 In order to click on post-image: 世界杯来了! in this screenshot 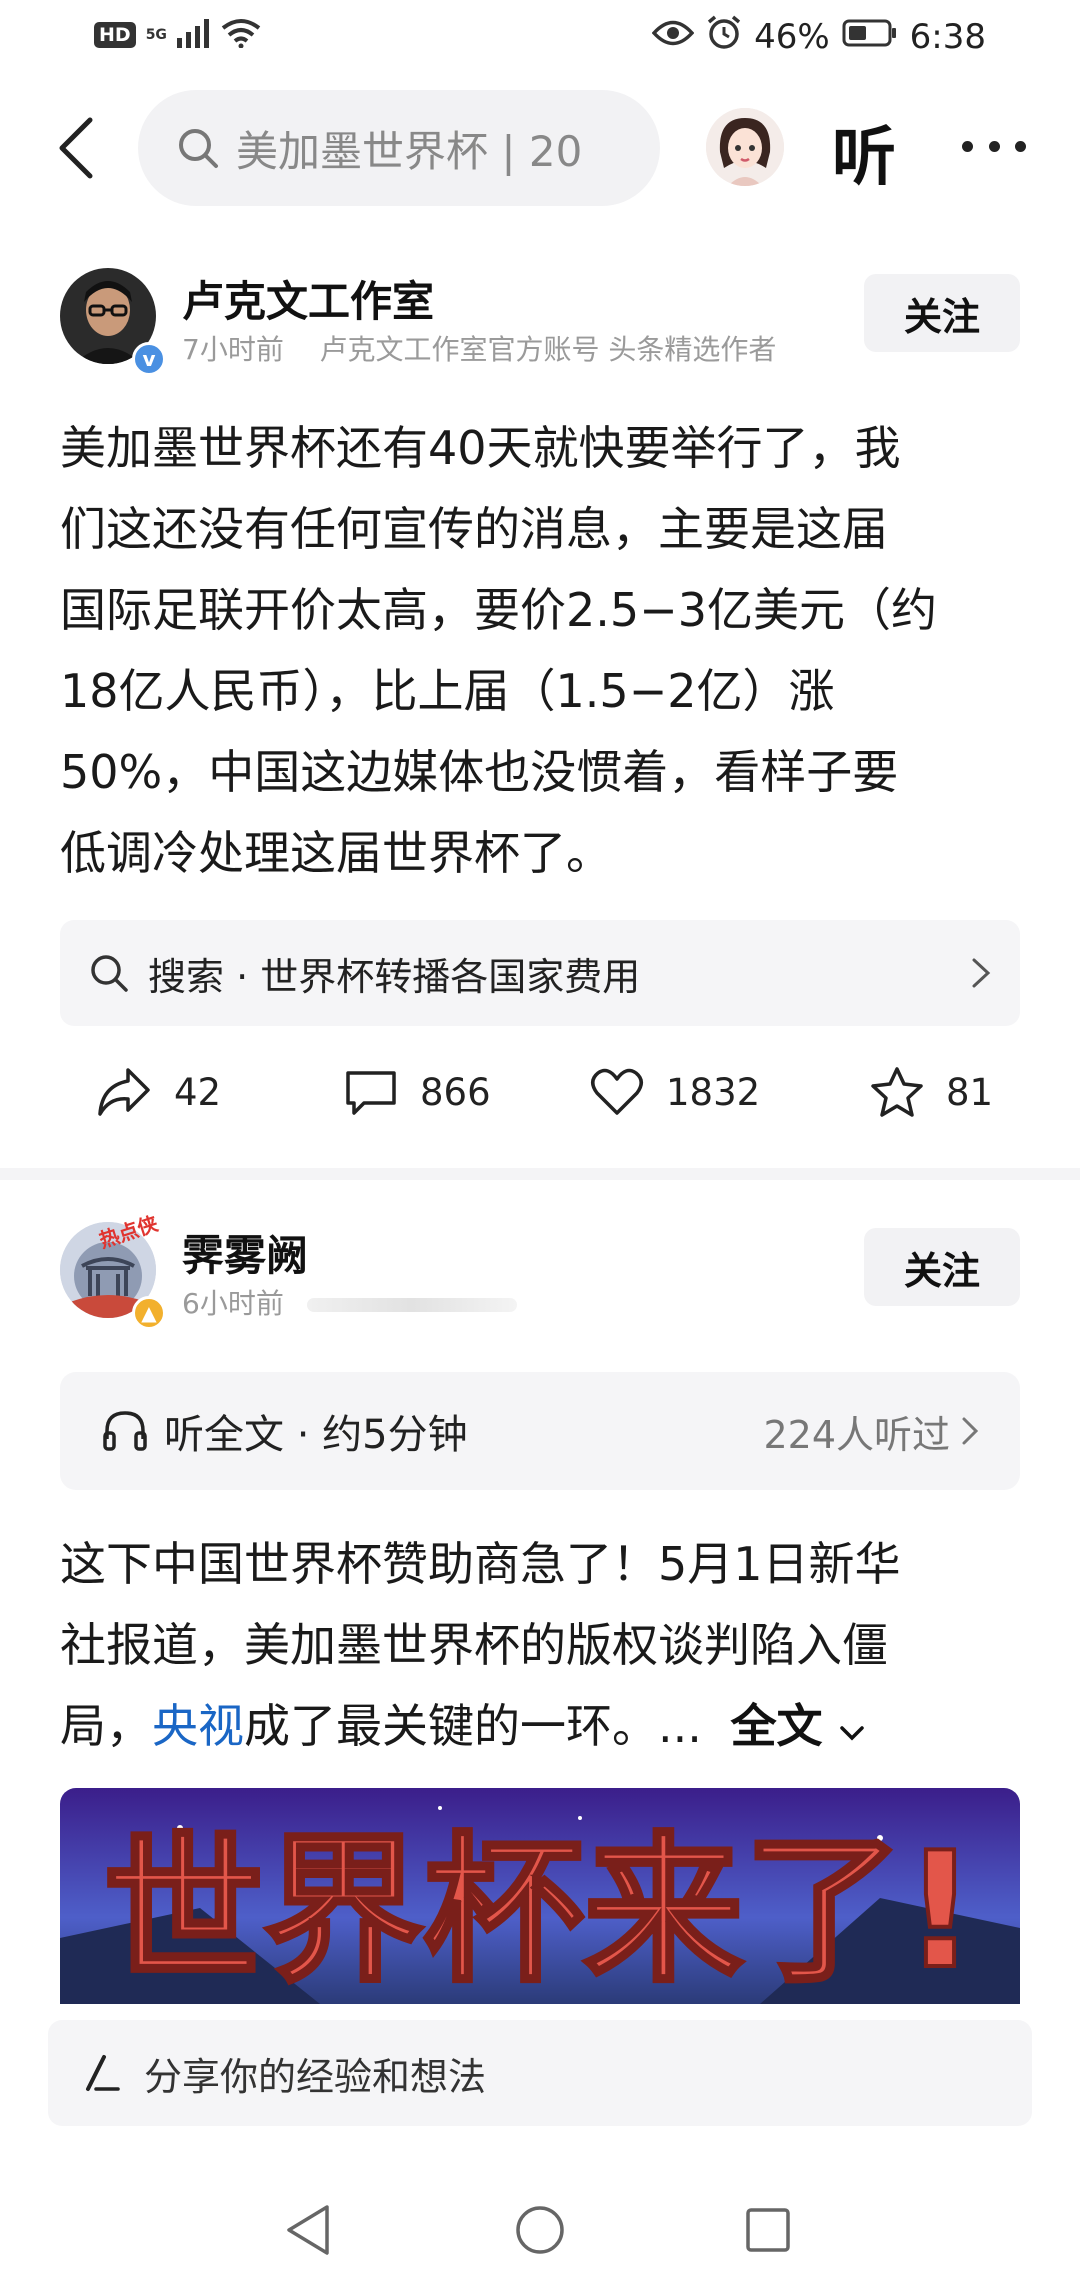, I will do `click(540, 1896)`.